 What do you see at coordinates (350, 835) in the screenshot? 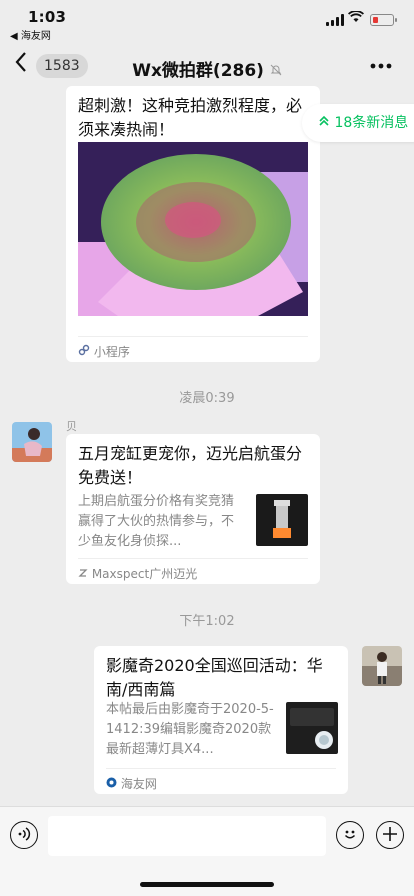
I see `emoji-icon` at bounding box center [350, 835].